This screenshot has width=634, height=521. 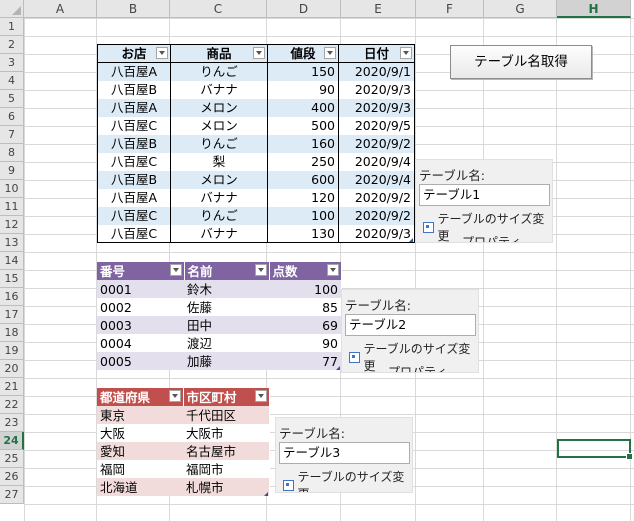 I want to click on date-cell: 2020/9/2, so click(x=376, y=215).